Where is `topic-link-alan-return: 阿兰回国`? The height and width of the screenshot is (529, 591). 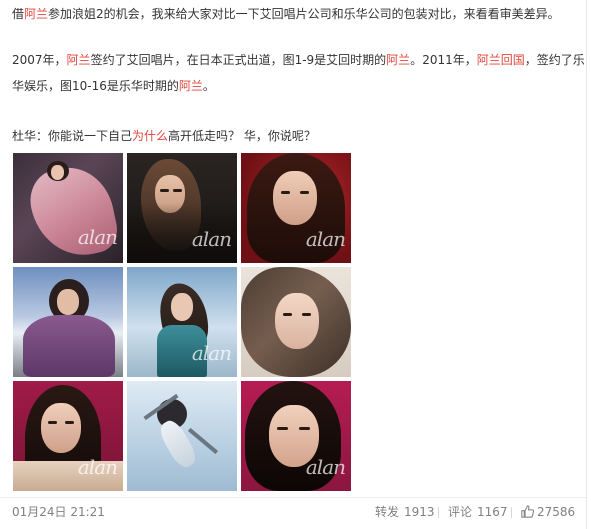
topic-link-alan-return: 阿兰回国 is located at coordinates (501, 60).